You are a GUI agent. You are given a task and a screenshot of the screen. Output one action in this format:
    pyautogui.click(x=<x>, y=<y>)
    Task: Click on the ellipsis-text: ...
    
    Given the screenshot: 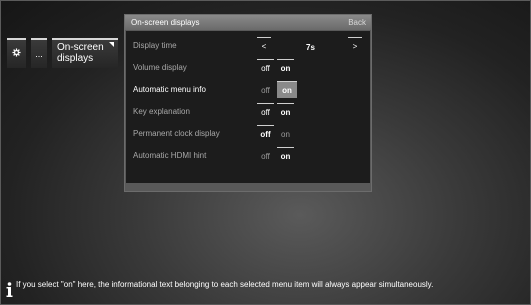 What is the action you would take?
    pyautogui.click(x=39, y=53)
    